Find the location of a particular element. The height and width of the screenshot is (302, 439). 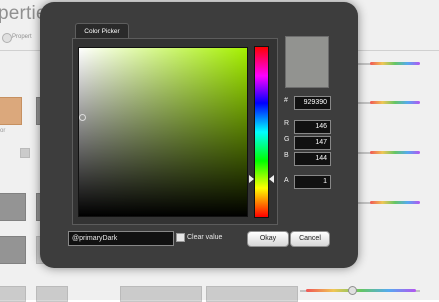

green-label: G is located at coordinates (287, 139).